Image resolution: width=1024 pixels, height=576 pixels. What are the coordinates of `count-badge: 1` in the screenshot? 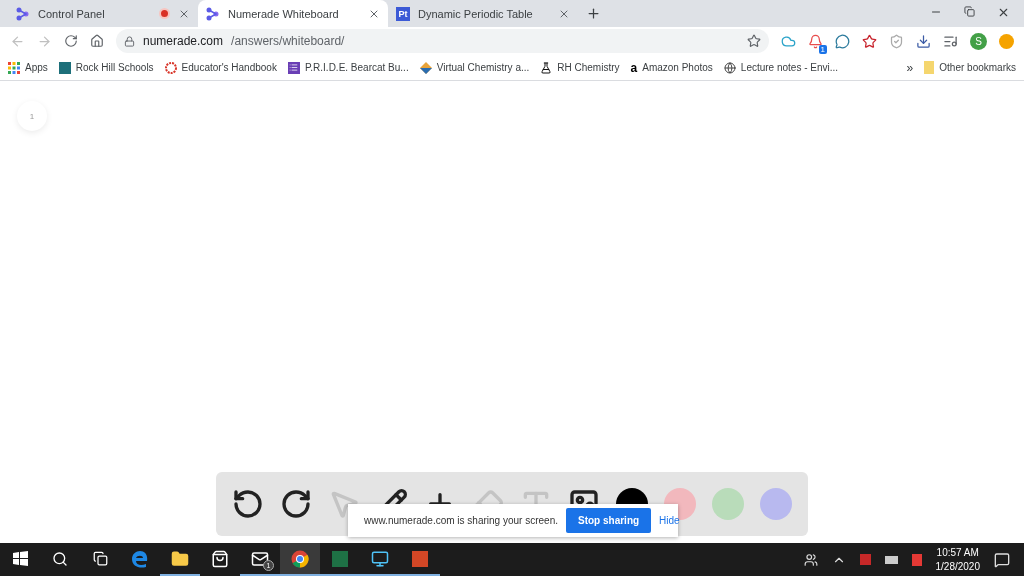 It's located at (822, 49).